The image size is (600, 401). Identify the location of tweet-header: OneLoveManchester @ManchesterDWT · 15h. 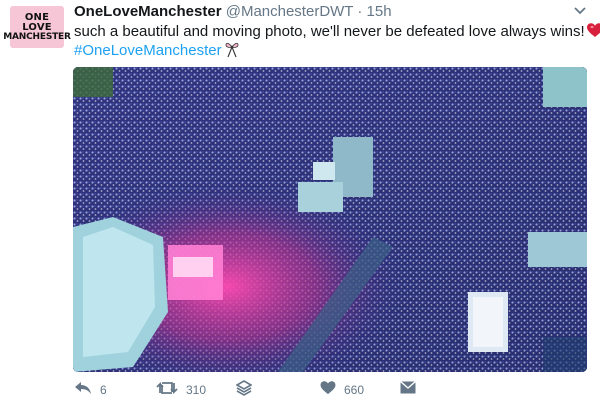
(233, 12).